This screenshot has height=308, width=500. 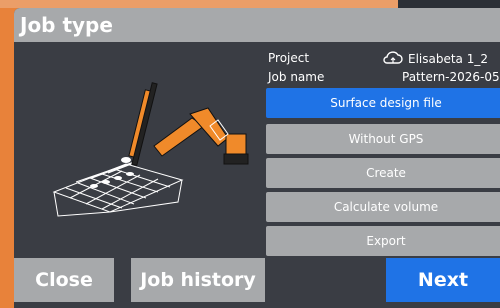 I want to click on calculate-volume-button: Calculate volume, so click(x=383, y=207).